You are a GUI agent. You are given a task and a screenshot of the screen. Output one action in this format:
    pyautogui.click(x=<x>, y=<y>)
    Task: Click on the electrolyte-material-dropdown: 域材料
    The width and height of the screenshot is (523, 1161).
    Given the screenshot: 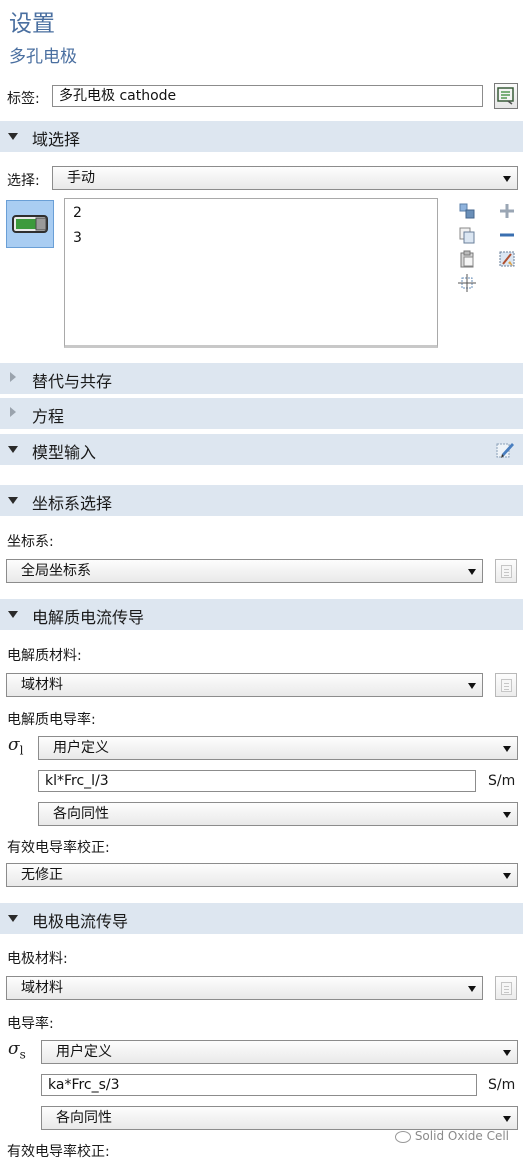 What is the action you would take?
    pyautogui.click(x=244, y=685)
    